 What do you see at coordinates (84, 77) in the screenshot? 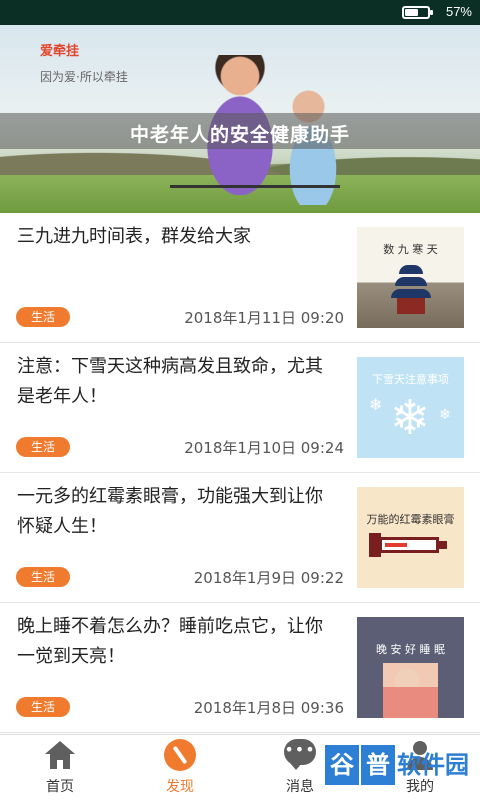
I see `brand-slogan: 因为爱·所以牵挂` at bounding box center [84, 77].